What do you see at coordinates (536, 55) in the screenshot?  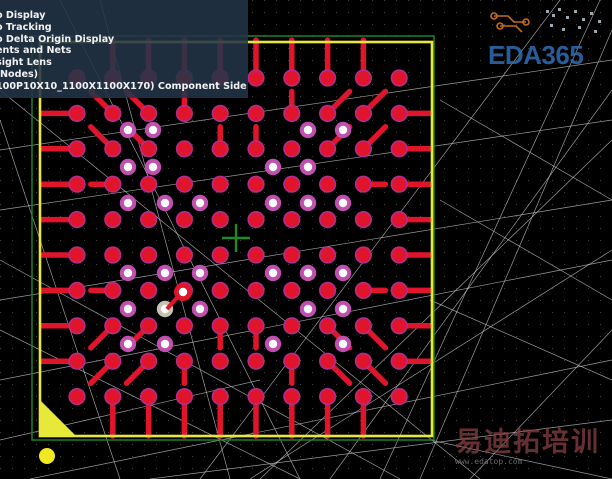 I see `logo-text: EDA365` at bounding box center [536, 55].